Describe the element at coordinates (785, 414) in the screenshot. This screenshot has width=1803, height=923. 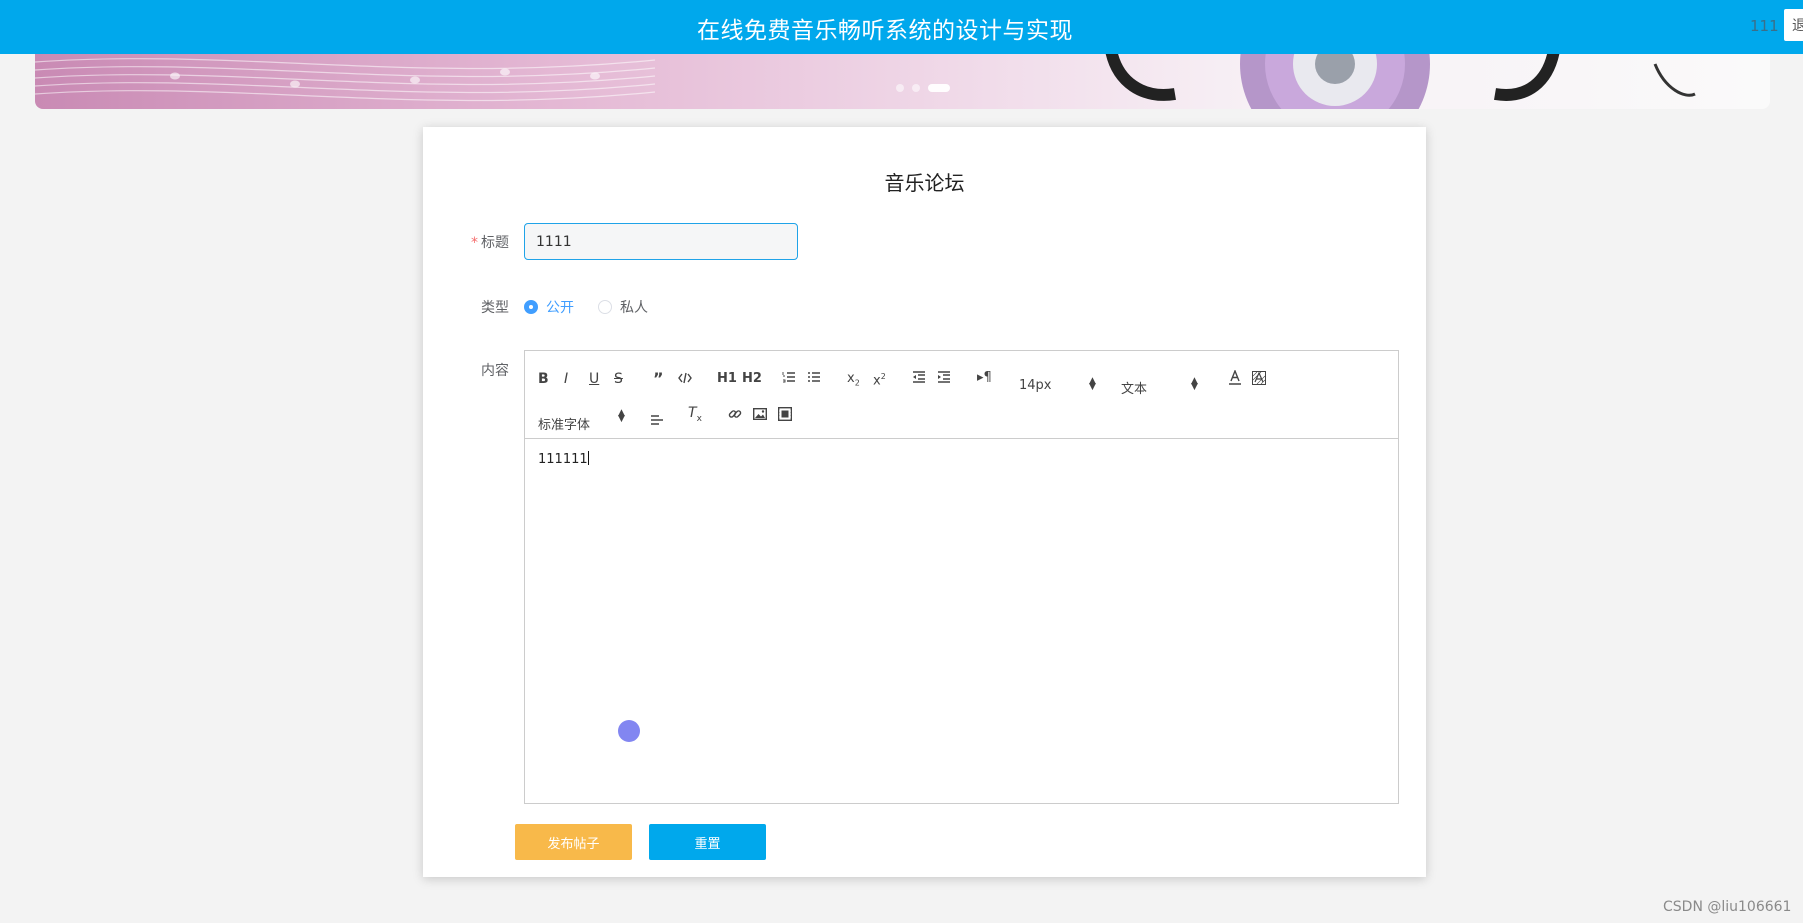
I see `video-icon` at that location.